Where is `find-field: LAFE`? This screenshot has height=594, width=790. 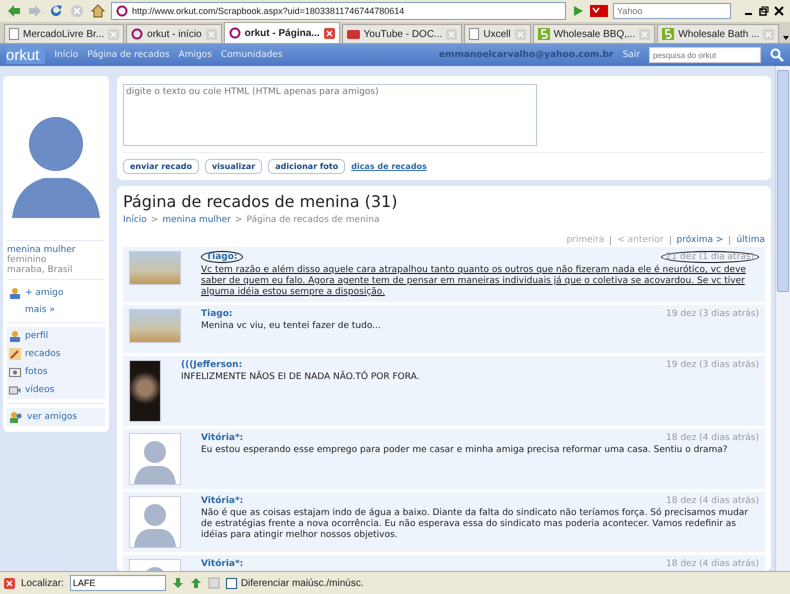
find-field: LAFE is located at coordinates (118, 583).